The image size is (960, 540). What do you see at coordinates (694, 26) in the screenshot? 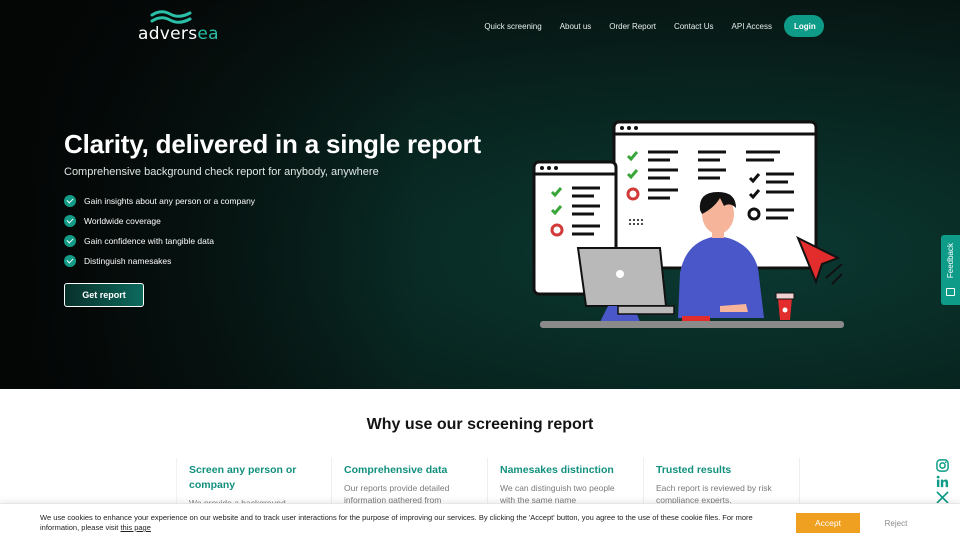
I see `nav-contact-us: Contact Us` at bounding box center [694, 26].